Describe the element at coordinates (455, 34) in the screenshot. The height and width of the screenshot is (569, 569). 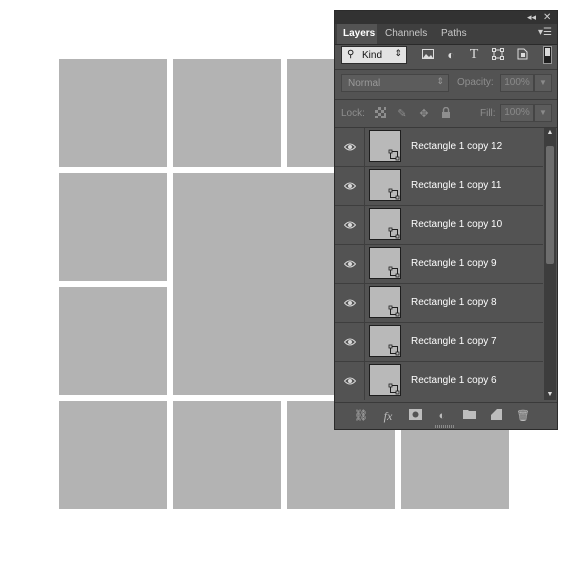
I see `tab-paths: Paths` at that location.